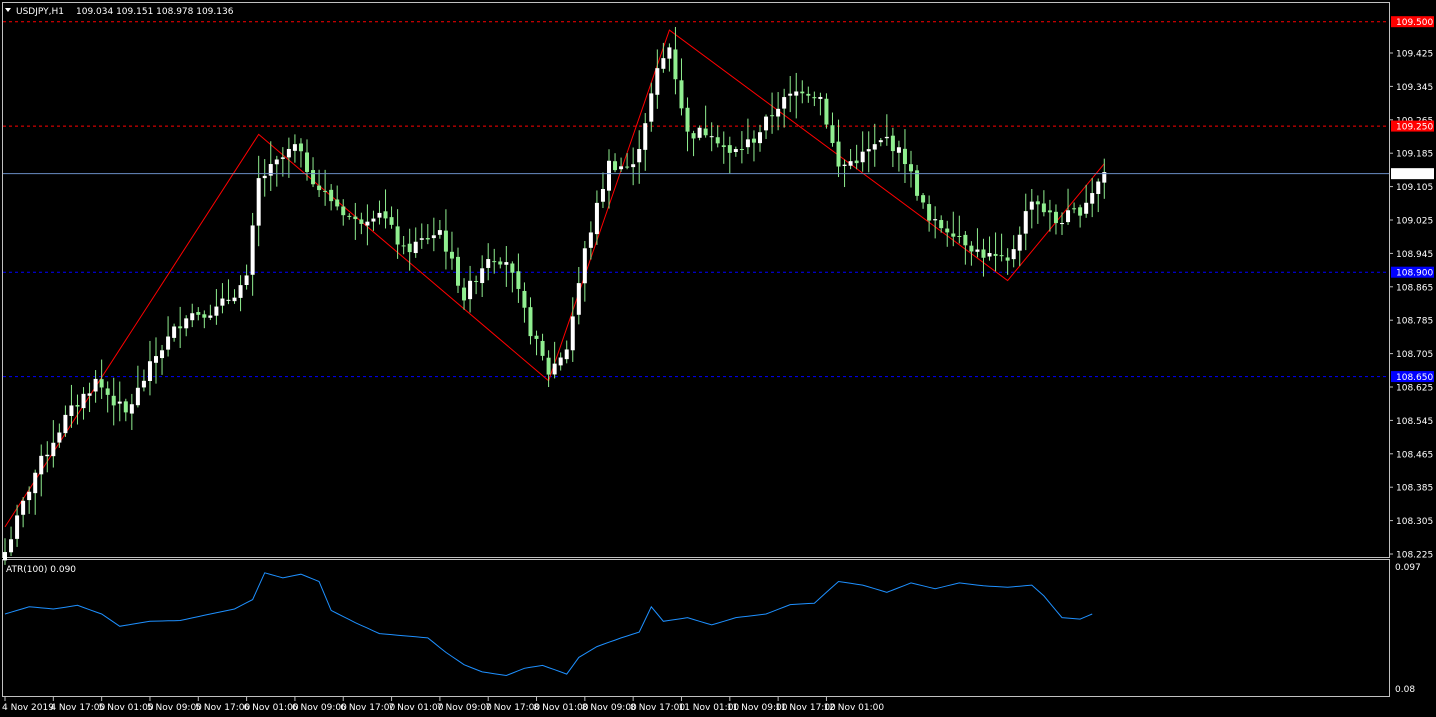 The width and height of the screenshot is (1436, 717). Describe the element at coordinates (512, 708) in the screenshot. I see `time-tick-label: 7 Nov 17:00` at that location.